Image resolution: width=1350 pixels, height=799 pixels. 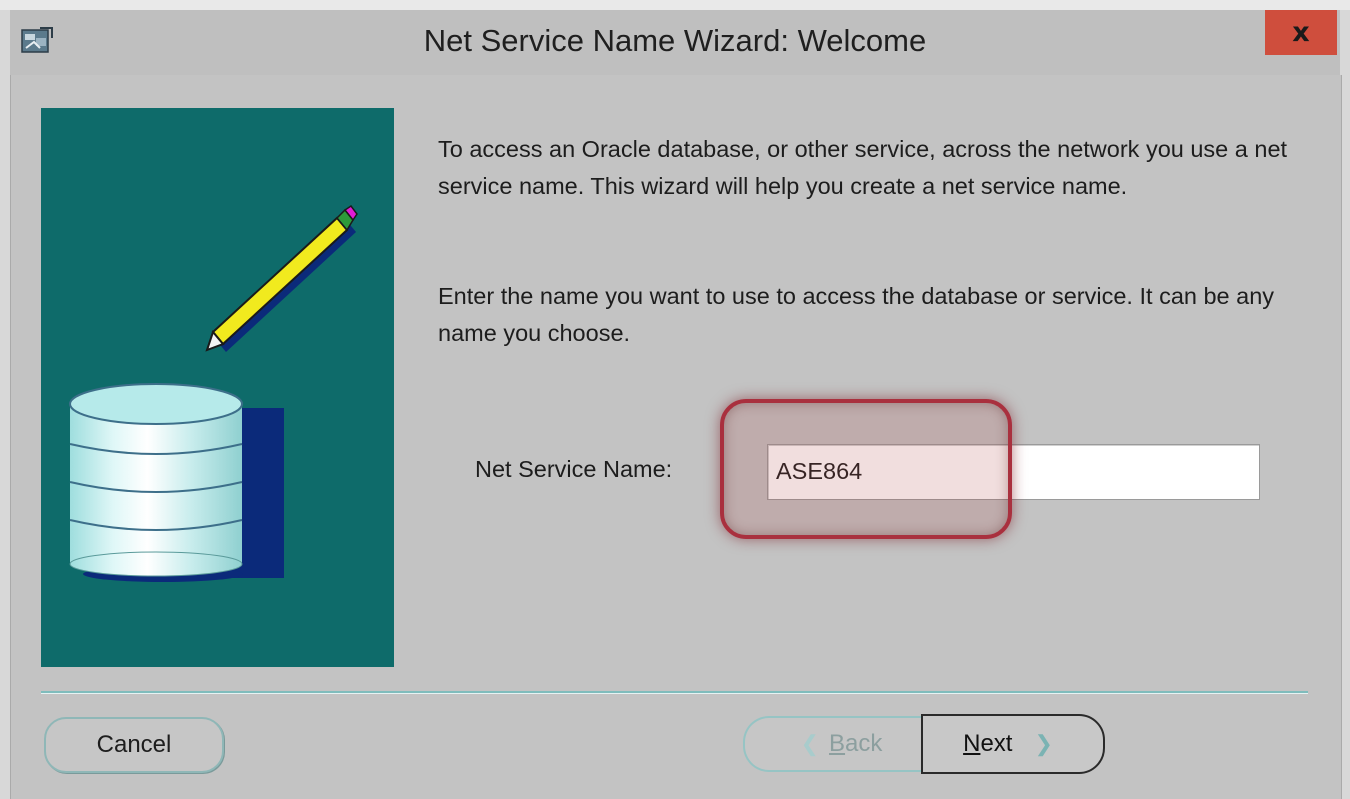 What do you see at coordinates (281, 278) in the screenshot?
I see `pencil-icon` at bounding box center [281, 278].